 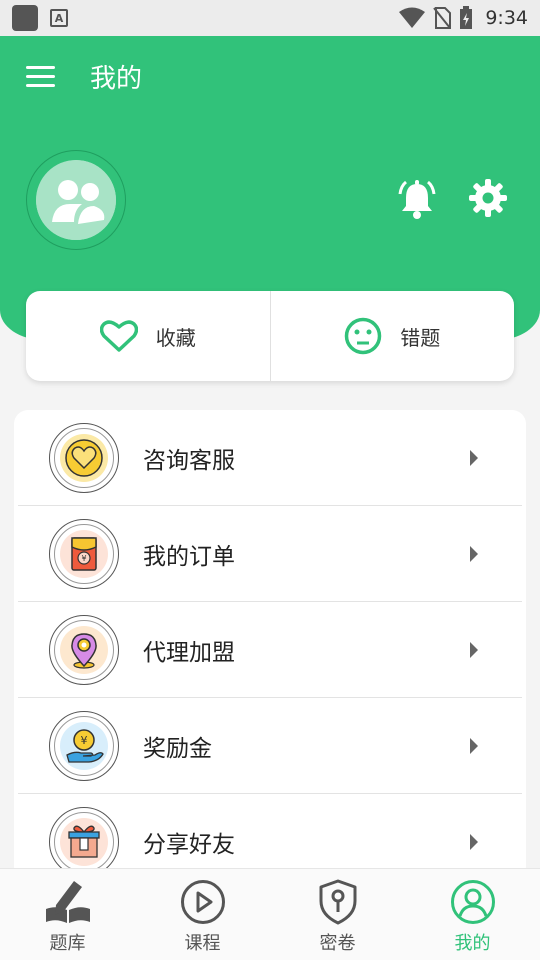 What do you see at coordinates (442, 18) in the screenshot?
I see `no-sim-icon` at bounding box center [442, 18].